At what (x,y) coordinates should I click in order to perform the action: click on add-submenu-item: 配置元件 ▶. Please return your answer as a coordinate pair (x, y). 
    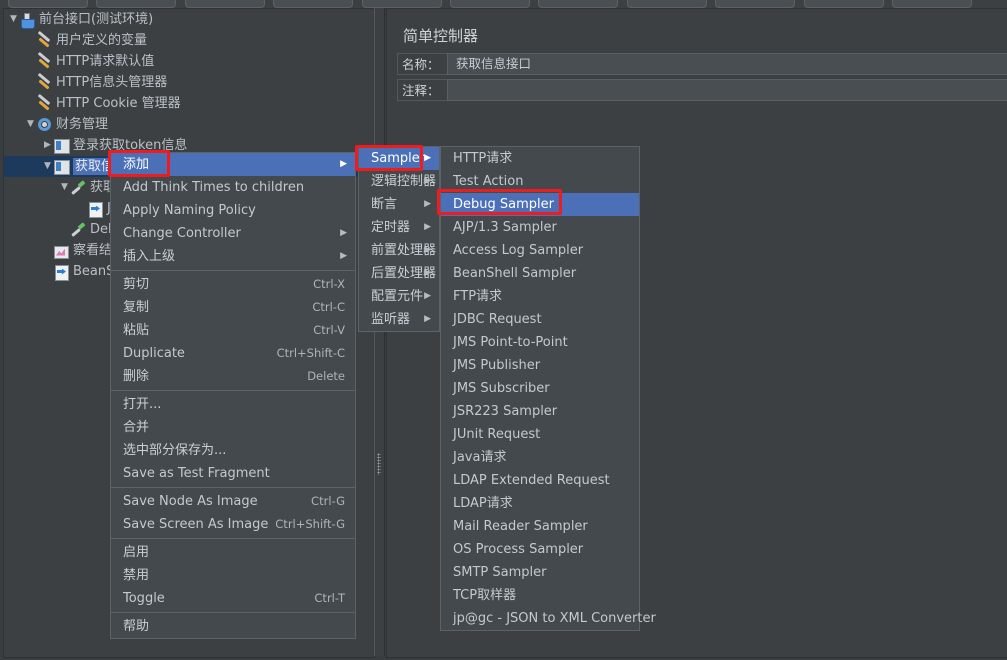
    Looking at the image, I should click on (399, 296).